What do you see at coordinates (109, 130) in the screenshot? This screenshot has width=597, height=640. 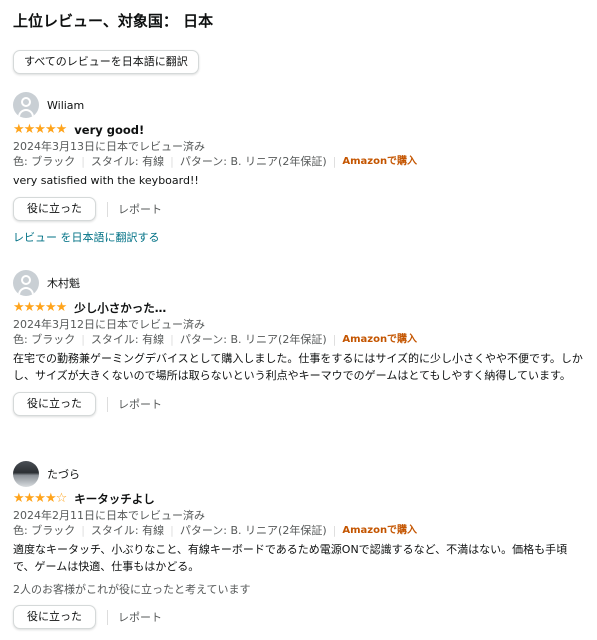 I see `review-title: very good!` at bounding box center [109, 130].